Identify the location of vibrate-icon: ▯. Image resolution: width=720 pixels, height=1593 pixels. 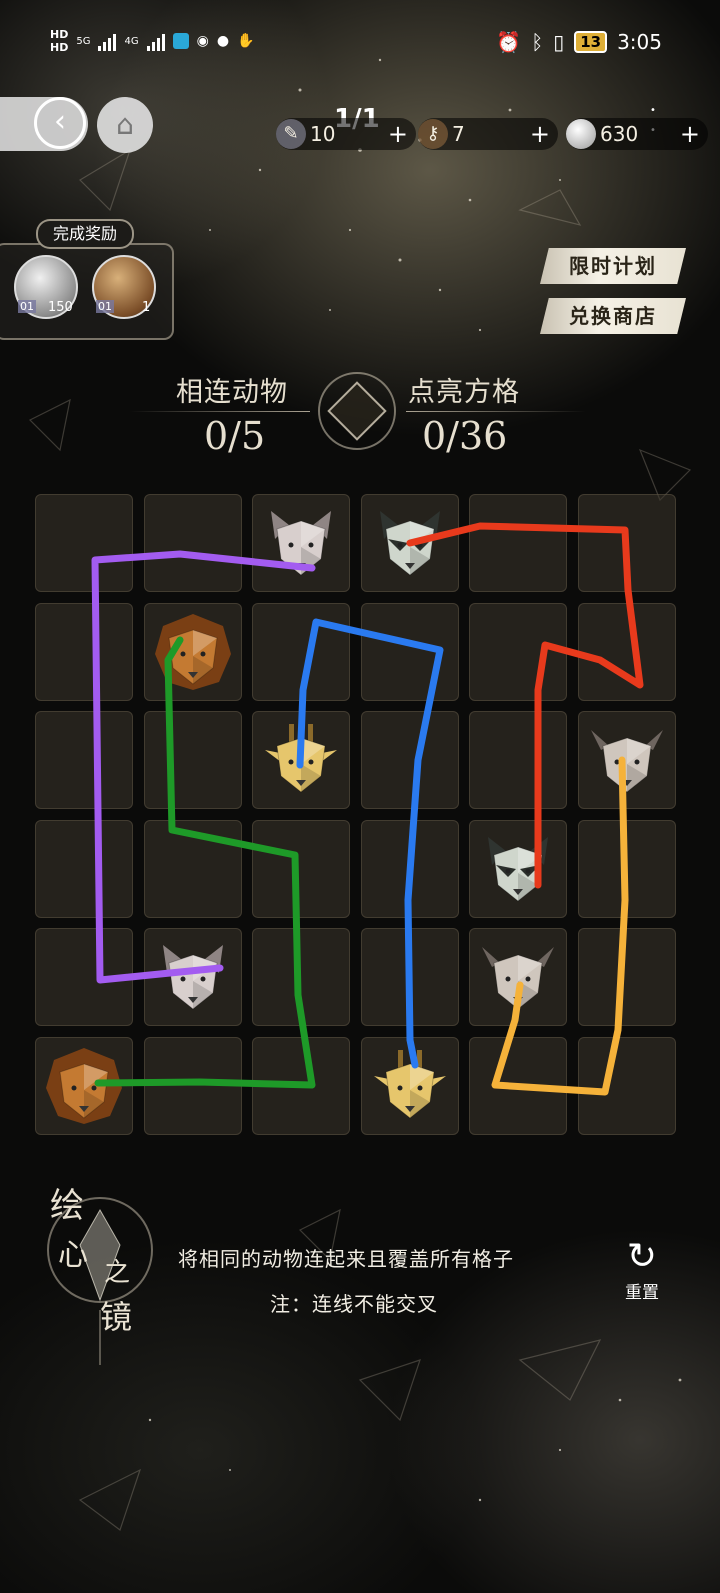
(559, 42).